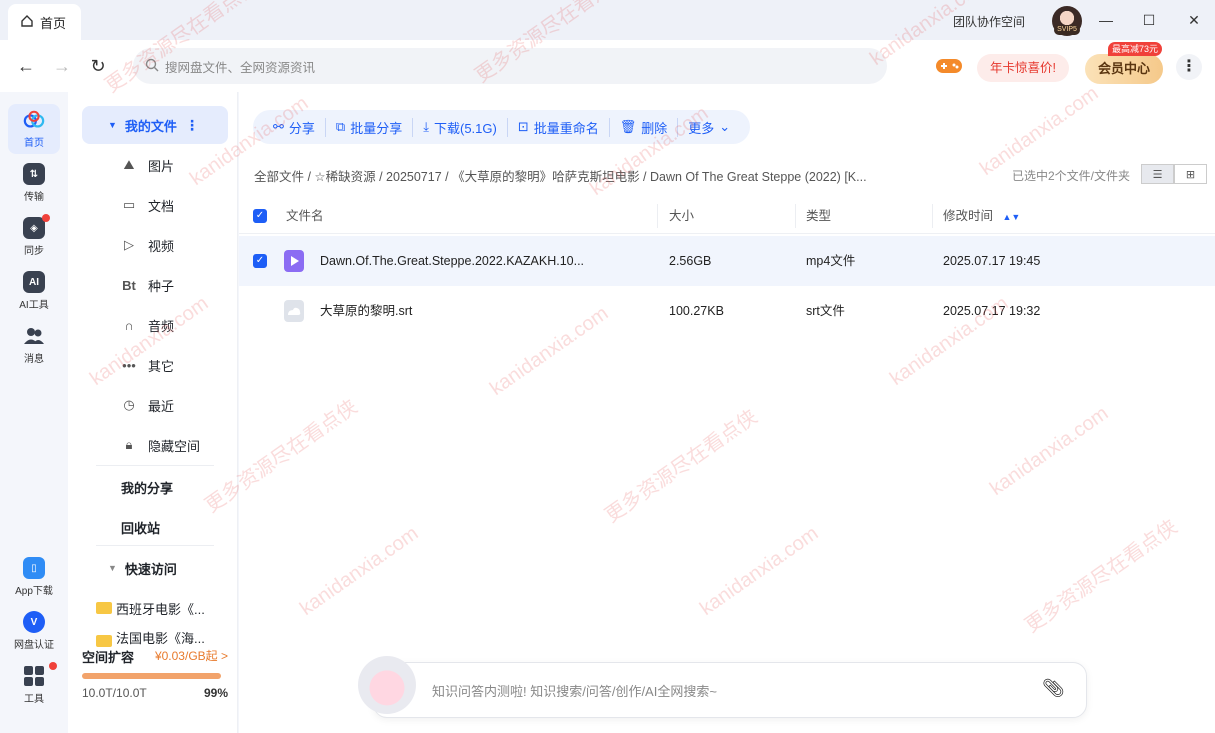 The height and width of the screenshot is (733, 1215). Describe the element at coordinates (161, 366) in the screenshot. I see `sidebar-item-label: 其它` at that location.